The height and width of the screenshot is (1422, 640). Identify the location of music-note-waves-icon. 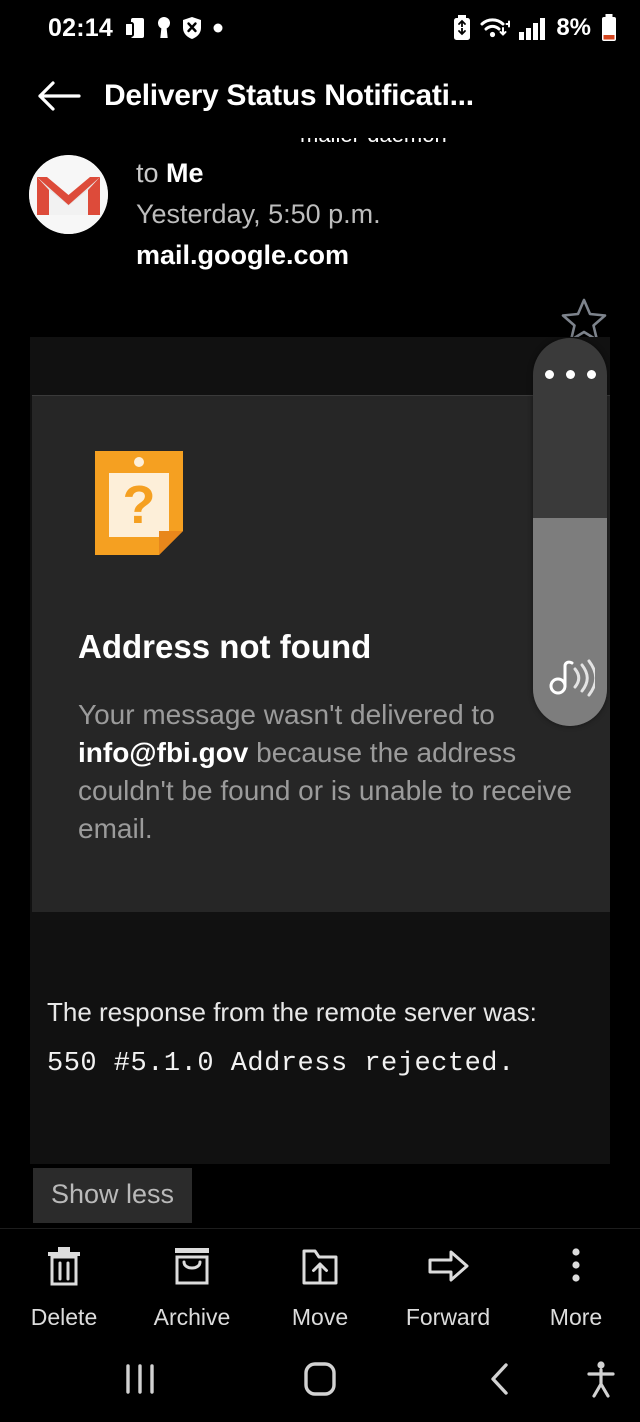
(572, 679).